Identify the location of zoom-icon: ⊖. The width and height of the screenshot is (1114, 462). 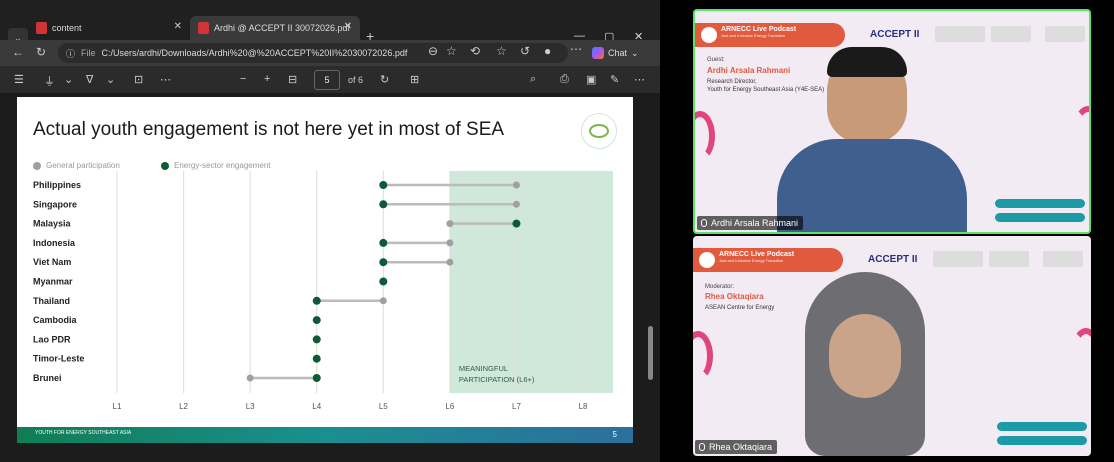
(433, 51).